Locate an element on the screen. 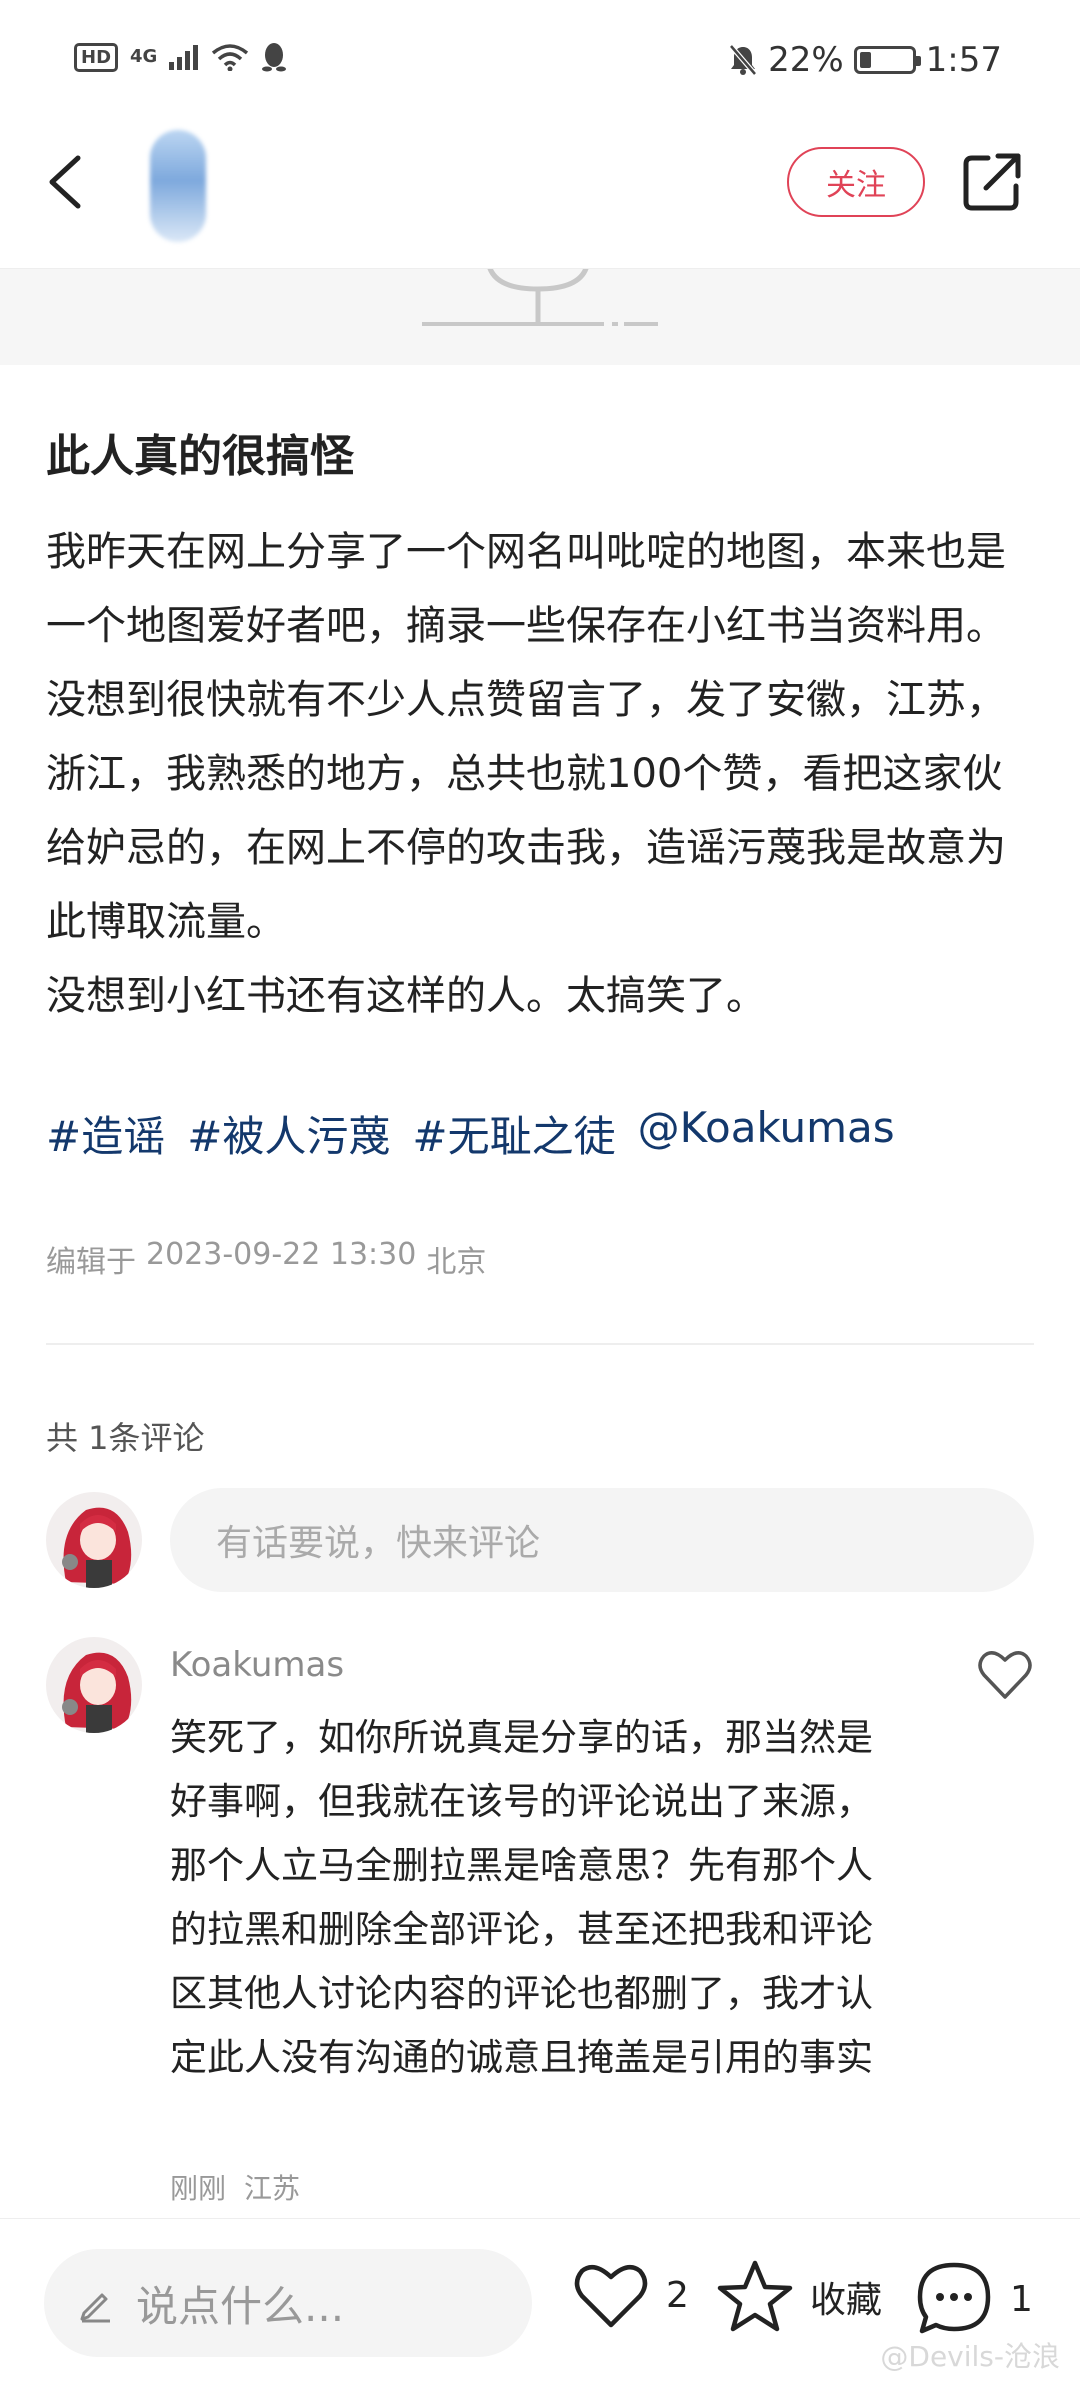  tag-link: #造谣 is located at coordinates (105, 1133).